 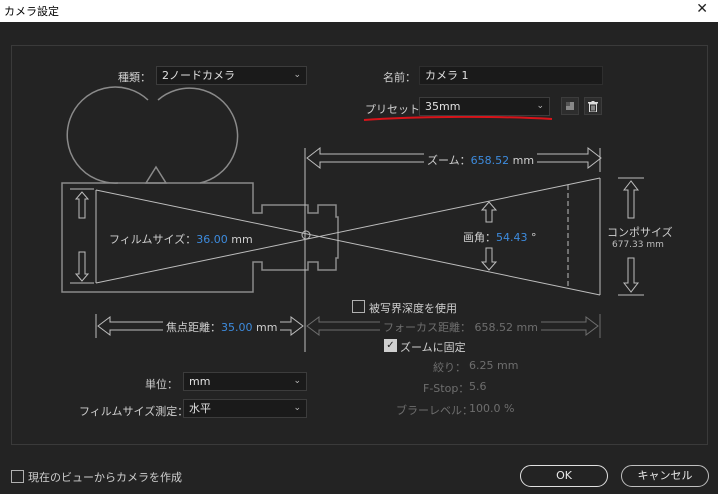 What do you see at coordinates (665, 476) in the screenshot?
I see `cancel-button: キャンセル` at bounding box center [665, 476].